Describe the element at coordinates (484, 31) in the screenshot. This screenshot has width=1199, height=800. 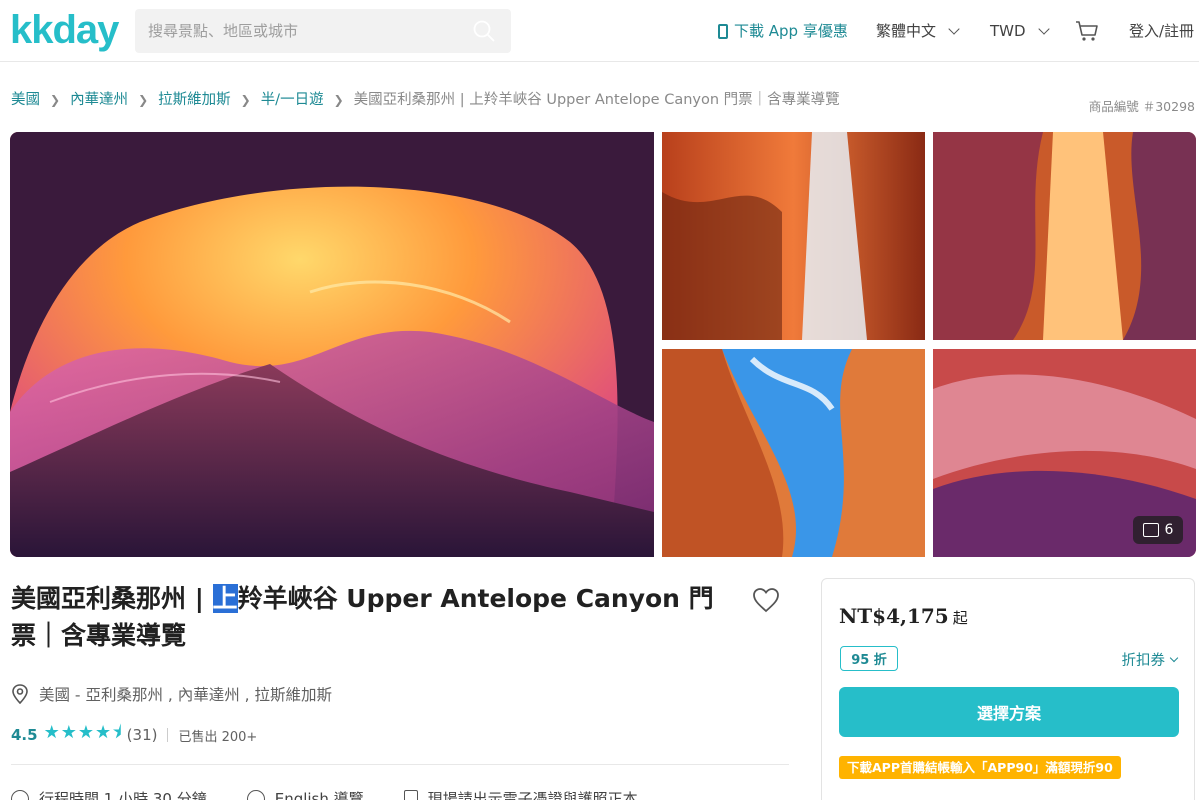
I see `search-icon` at that location.